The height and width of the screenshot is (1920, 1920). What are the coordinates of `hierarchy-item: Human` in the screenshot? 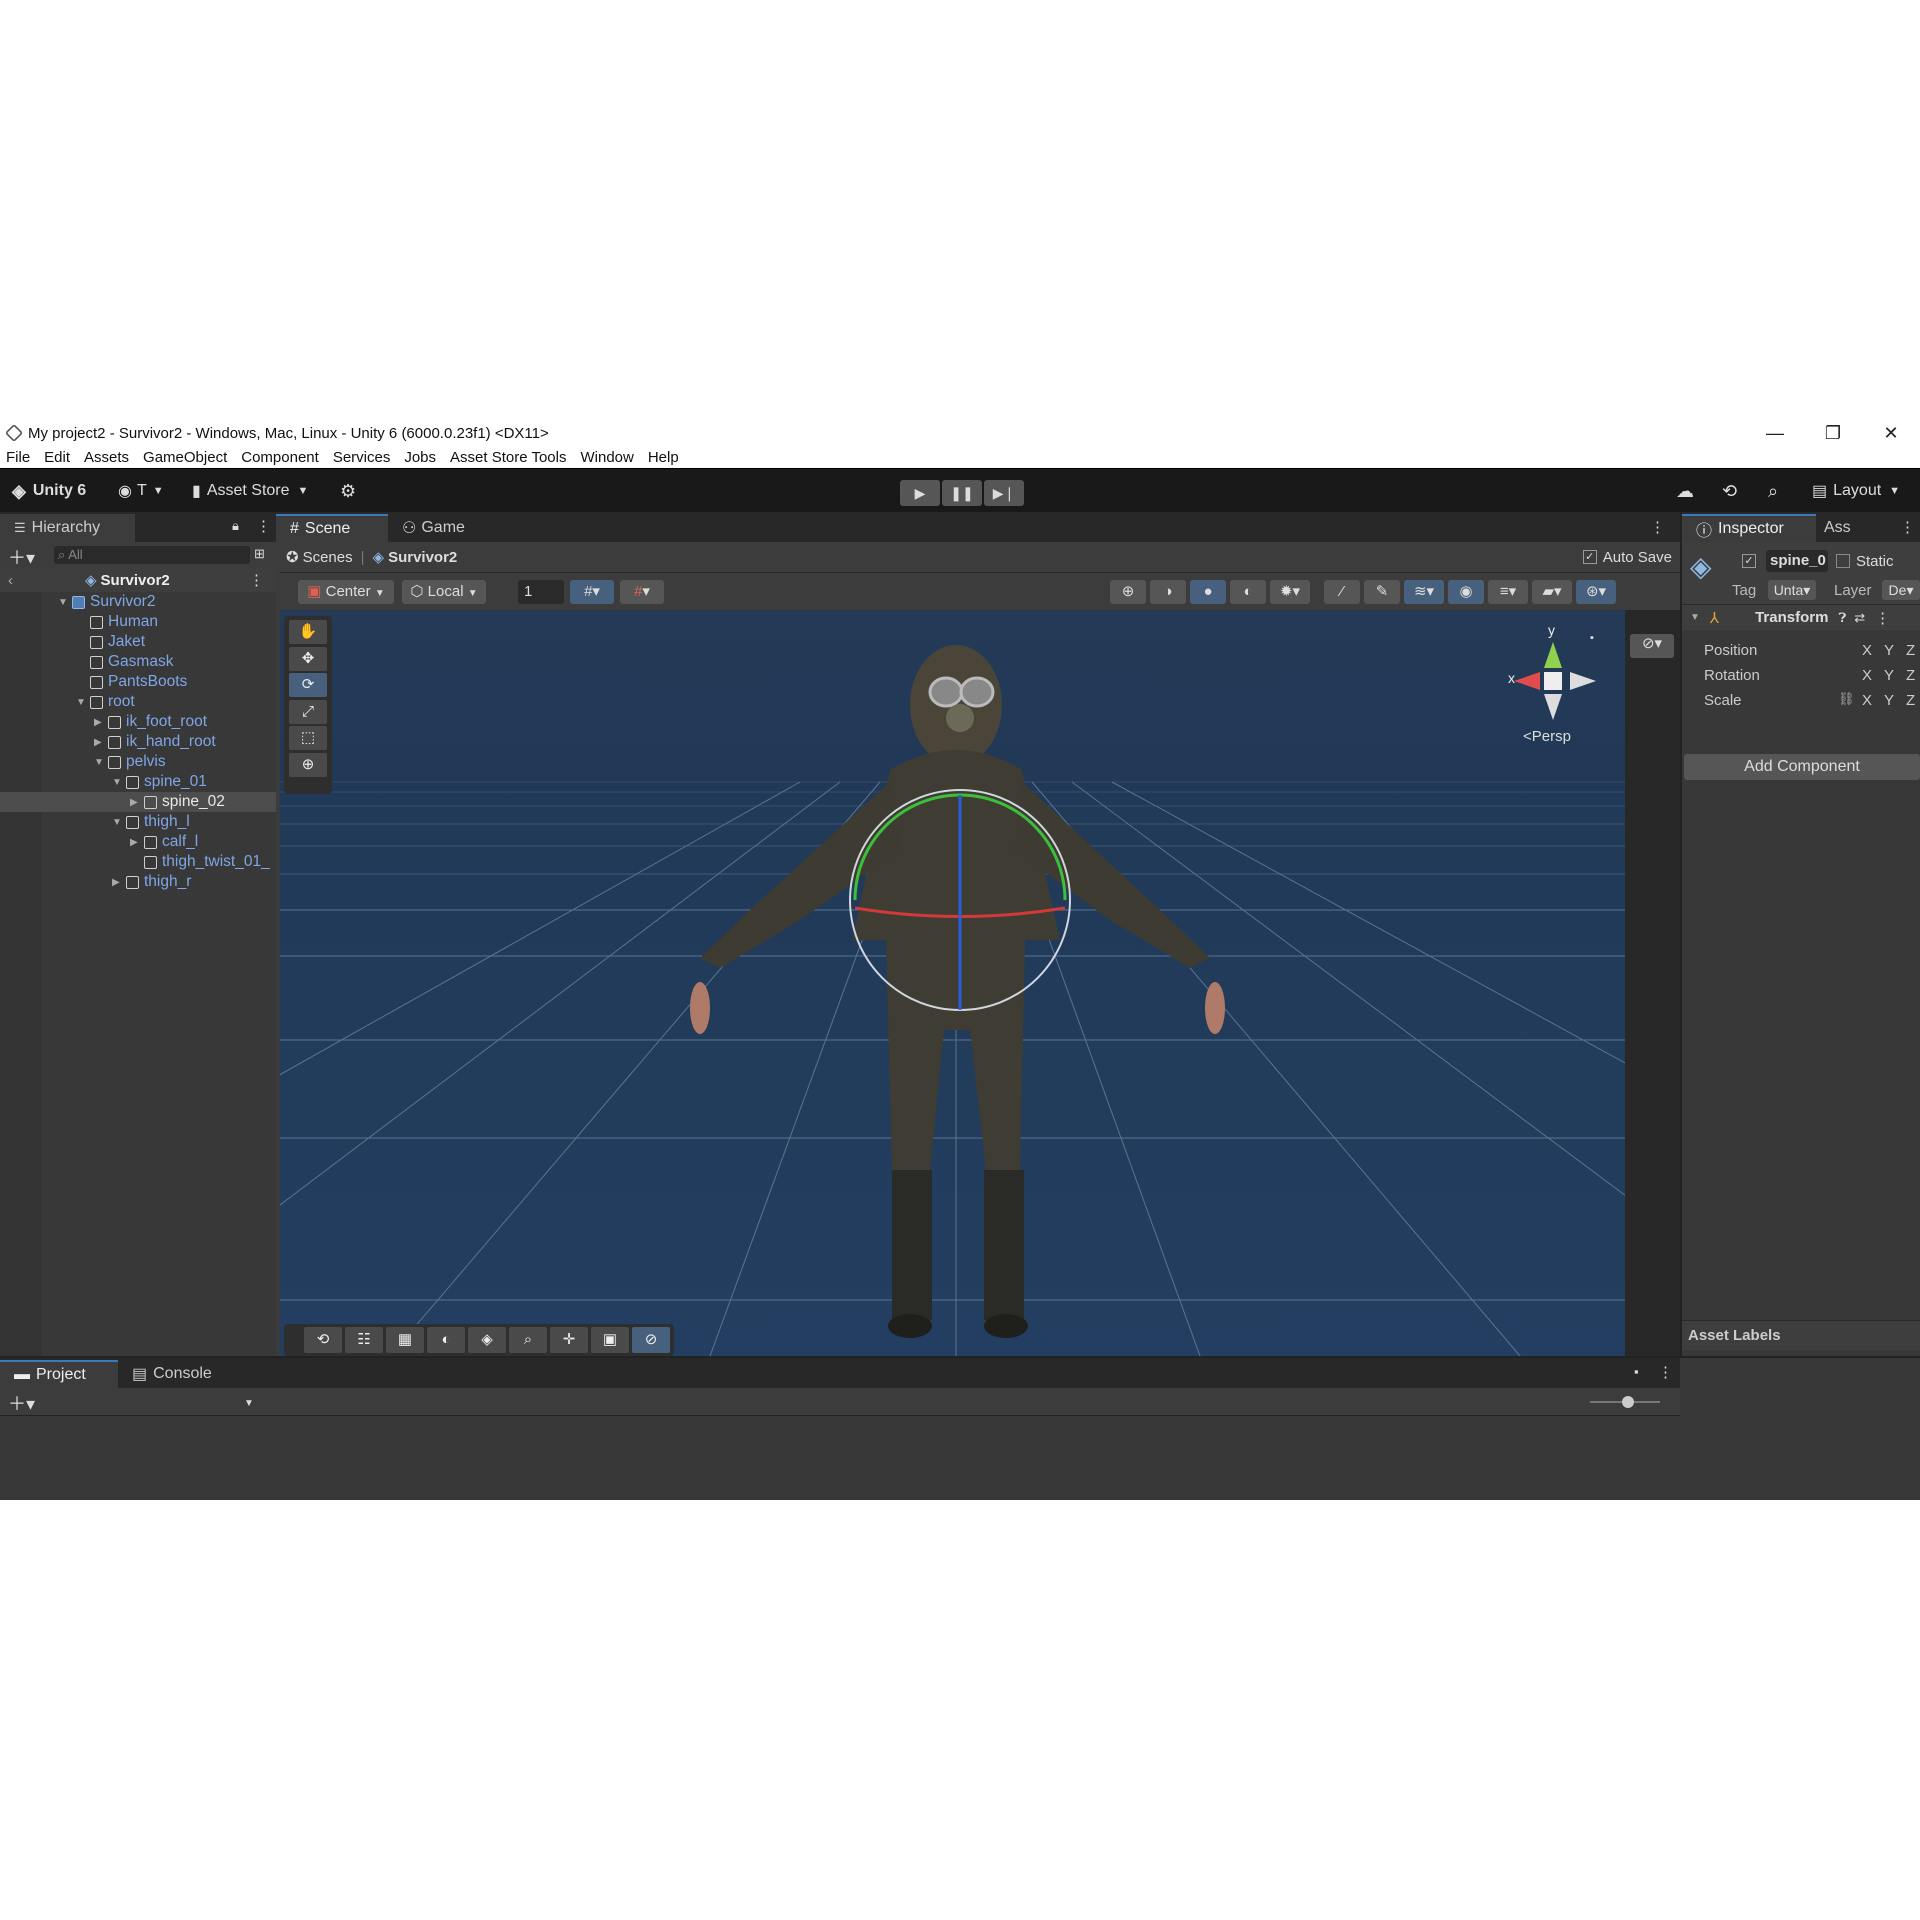 It's located at (138, 622).